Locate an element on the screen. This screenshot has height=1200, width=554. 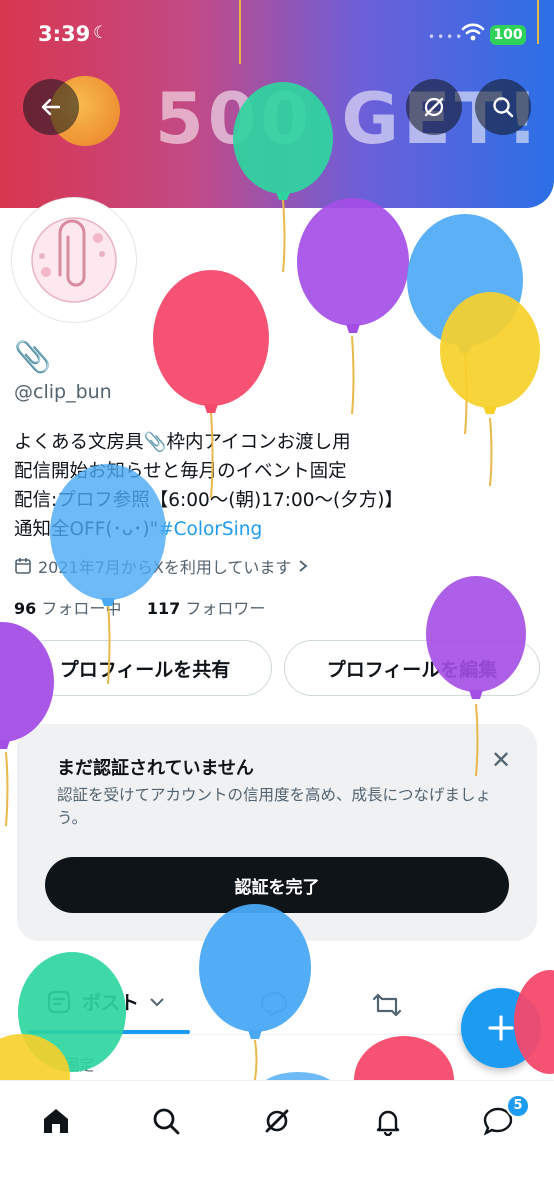
joined-date: 2021年7月からXを利用しています is located at coordinates (161, 566).